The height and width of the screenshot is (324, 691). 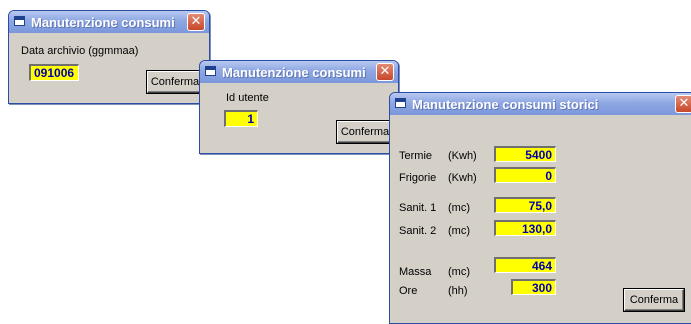 What do you see at coordinates (458, 291) in the screenshot?
I see `ore-unit: (hh)` at bounding box center [458, 291].